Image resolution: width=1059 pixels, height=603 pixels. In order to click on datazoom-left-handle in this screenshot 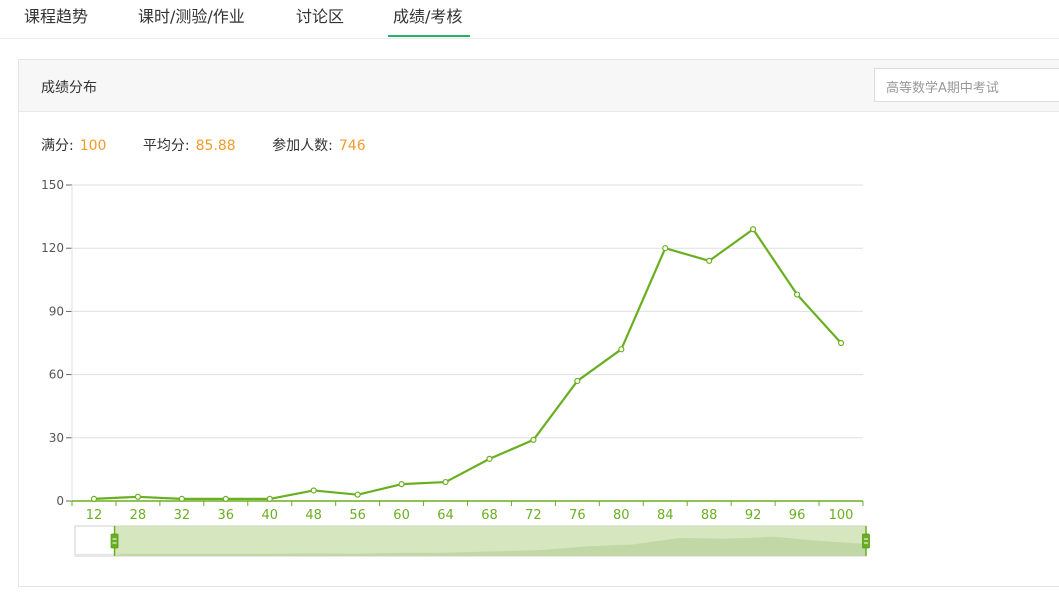, I will do `click(114, 541)`.